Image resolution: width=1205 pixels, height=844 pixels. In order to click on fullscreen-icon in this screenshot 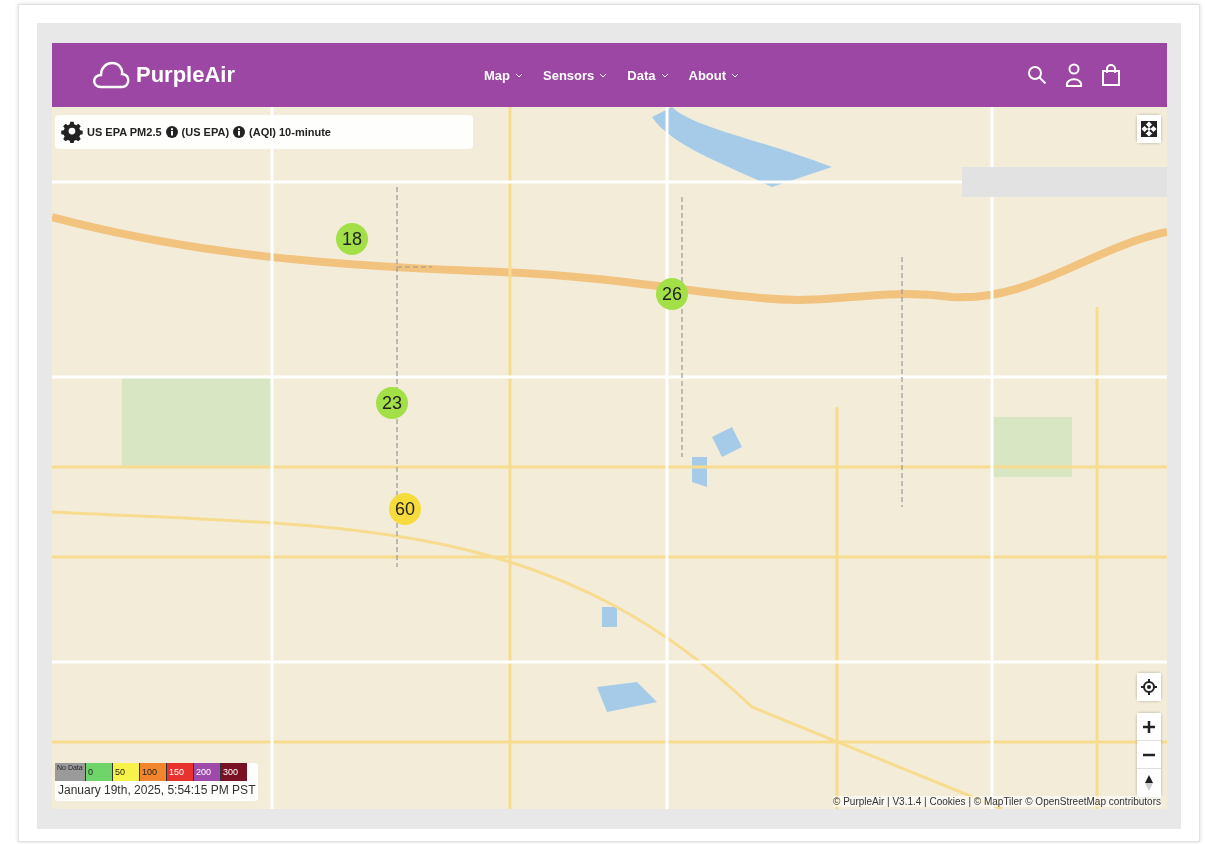, I will do `click(1149, 129)`.